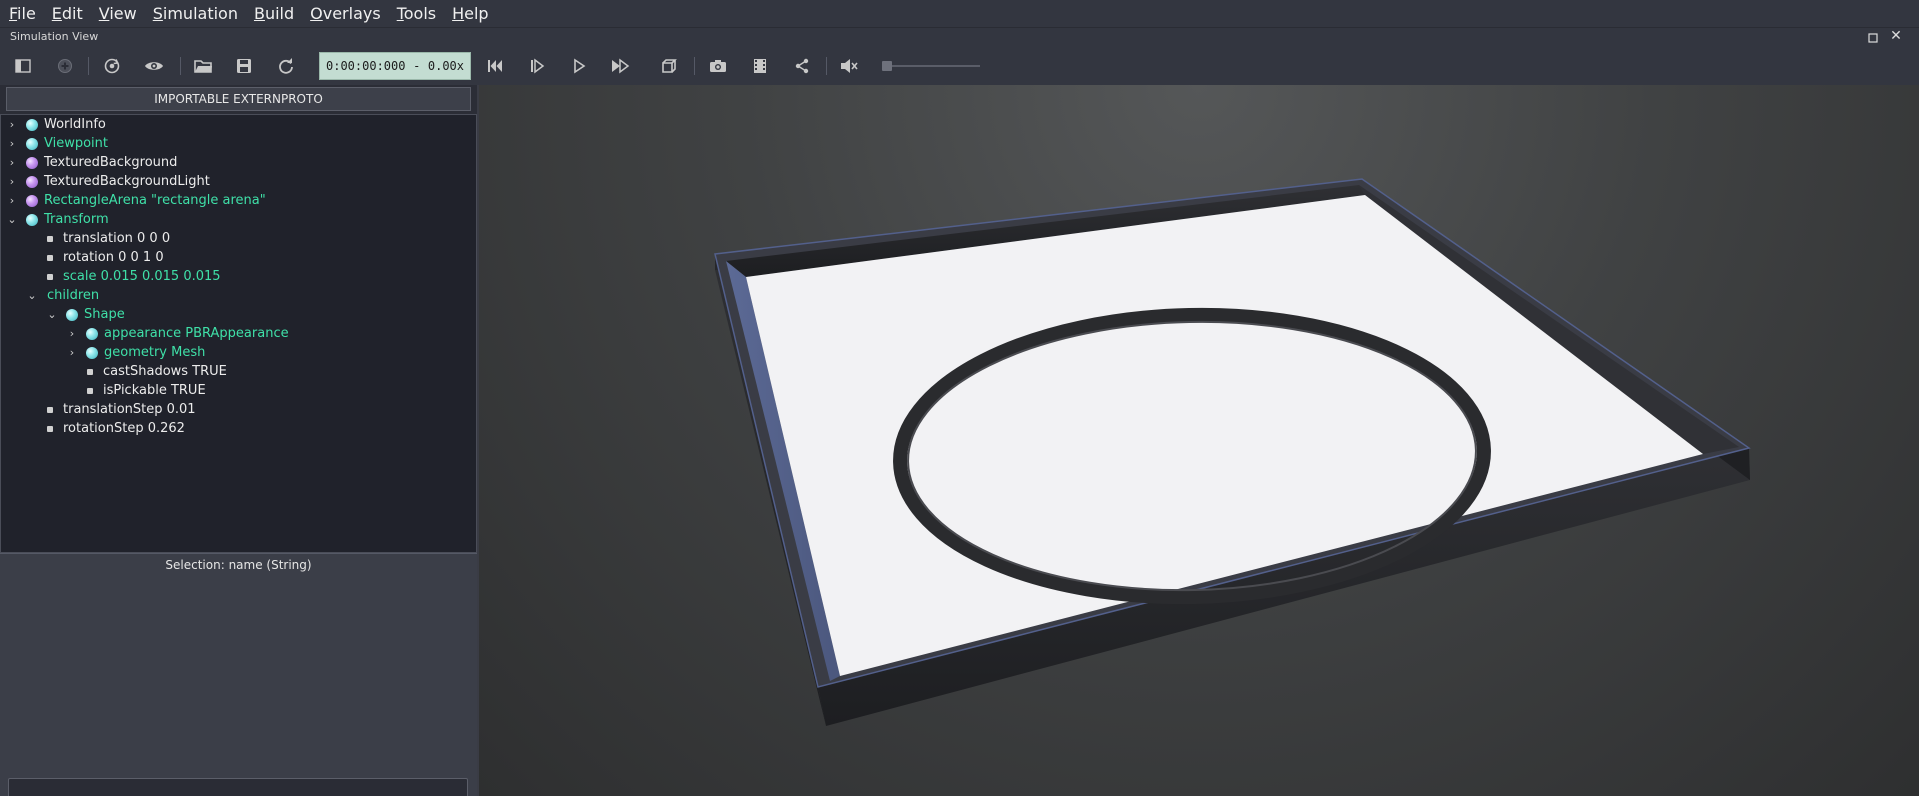  I want to click on field-editor-panel: Selection: name (String), so click(238, 674).